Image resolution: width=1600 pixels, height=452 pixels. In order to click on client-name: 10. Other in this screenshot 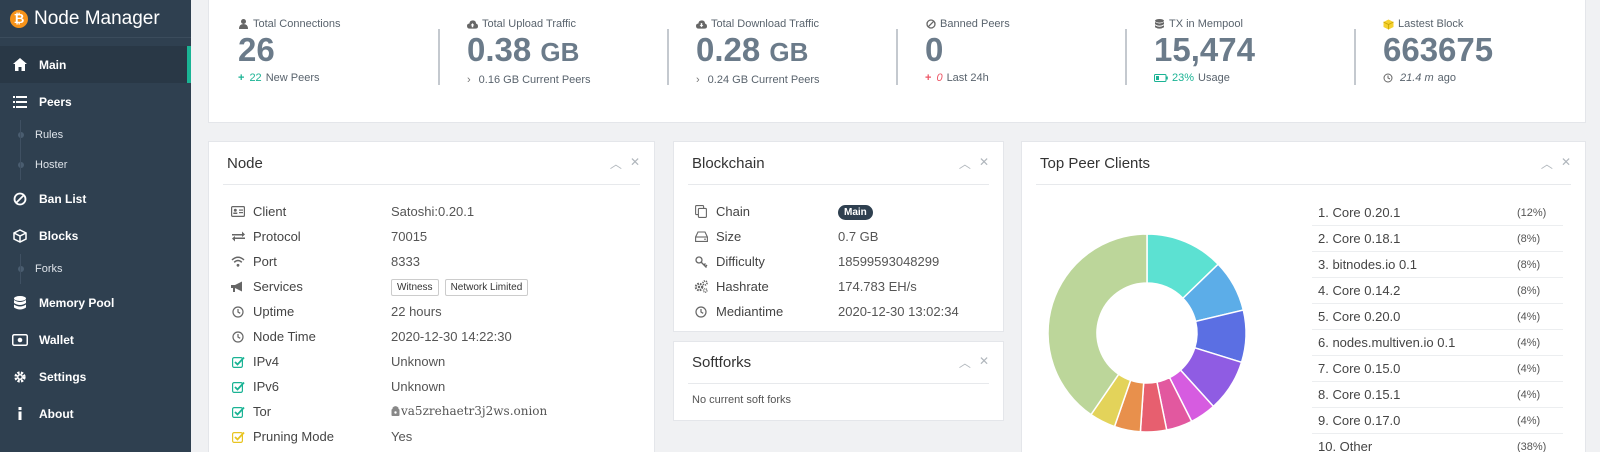, I will do `click(1345, 445)`.